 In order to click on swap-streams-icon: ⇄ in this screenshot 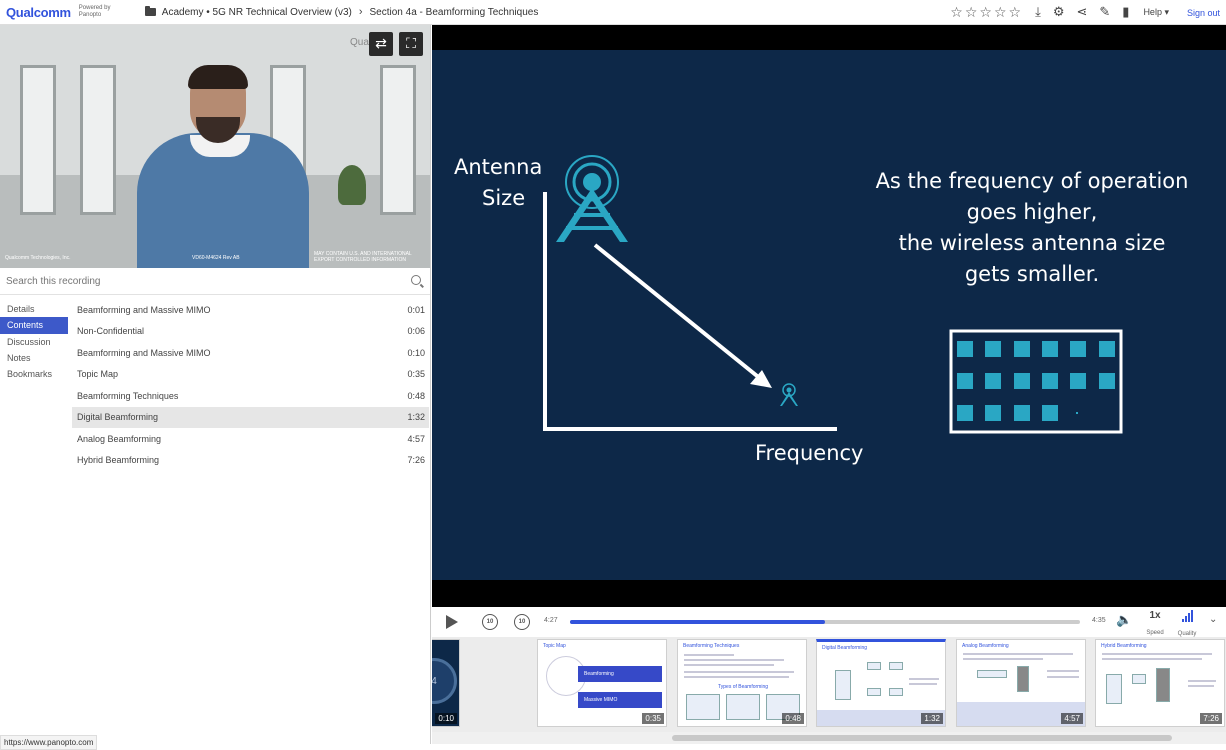, I will do `click(381, 44)`.